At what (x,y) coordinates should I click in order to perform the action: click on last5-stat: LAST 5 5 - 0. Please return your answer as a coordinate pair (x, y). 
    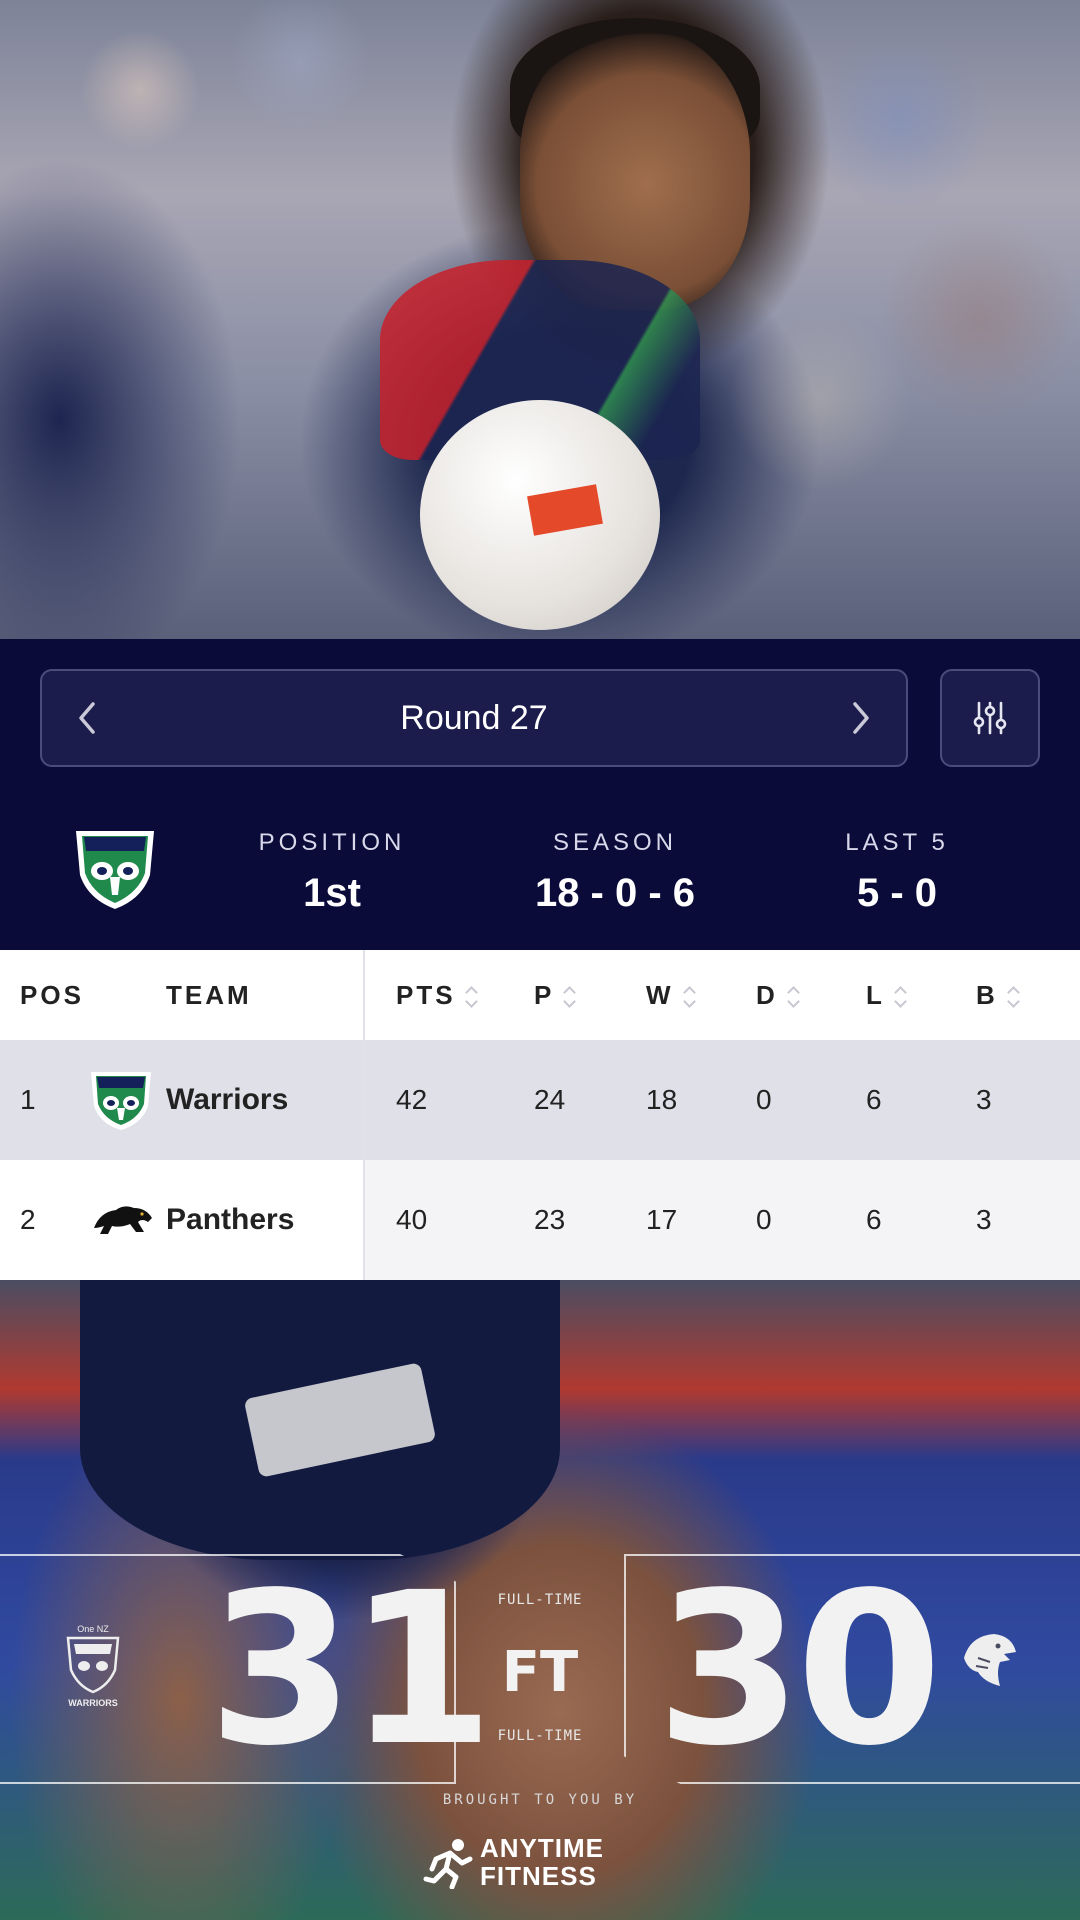
    Looking at the image, I should click on (897, 872).